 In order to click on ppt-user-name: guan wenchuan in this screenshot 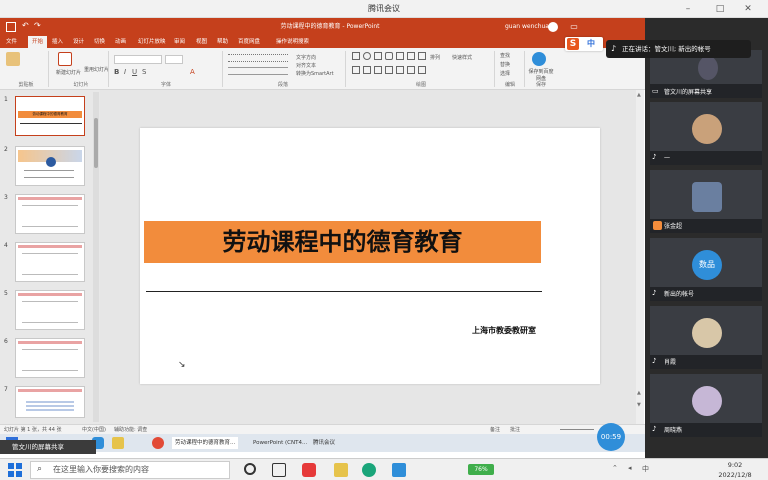, I will do `click(529, 27)`.